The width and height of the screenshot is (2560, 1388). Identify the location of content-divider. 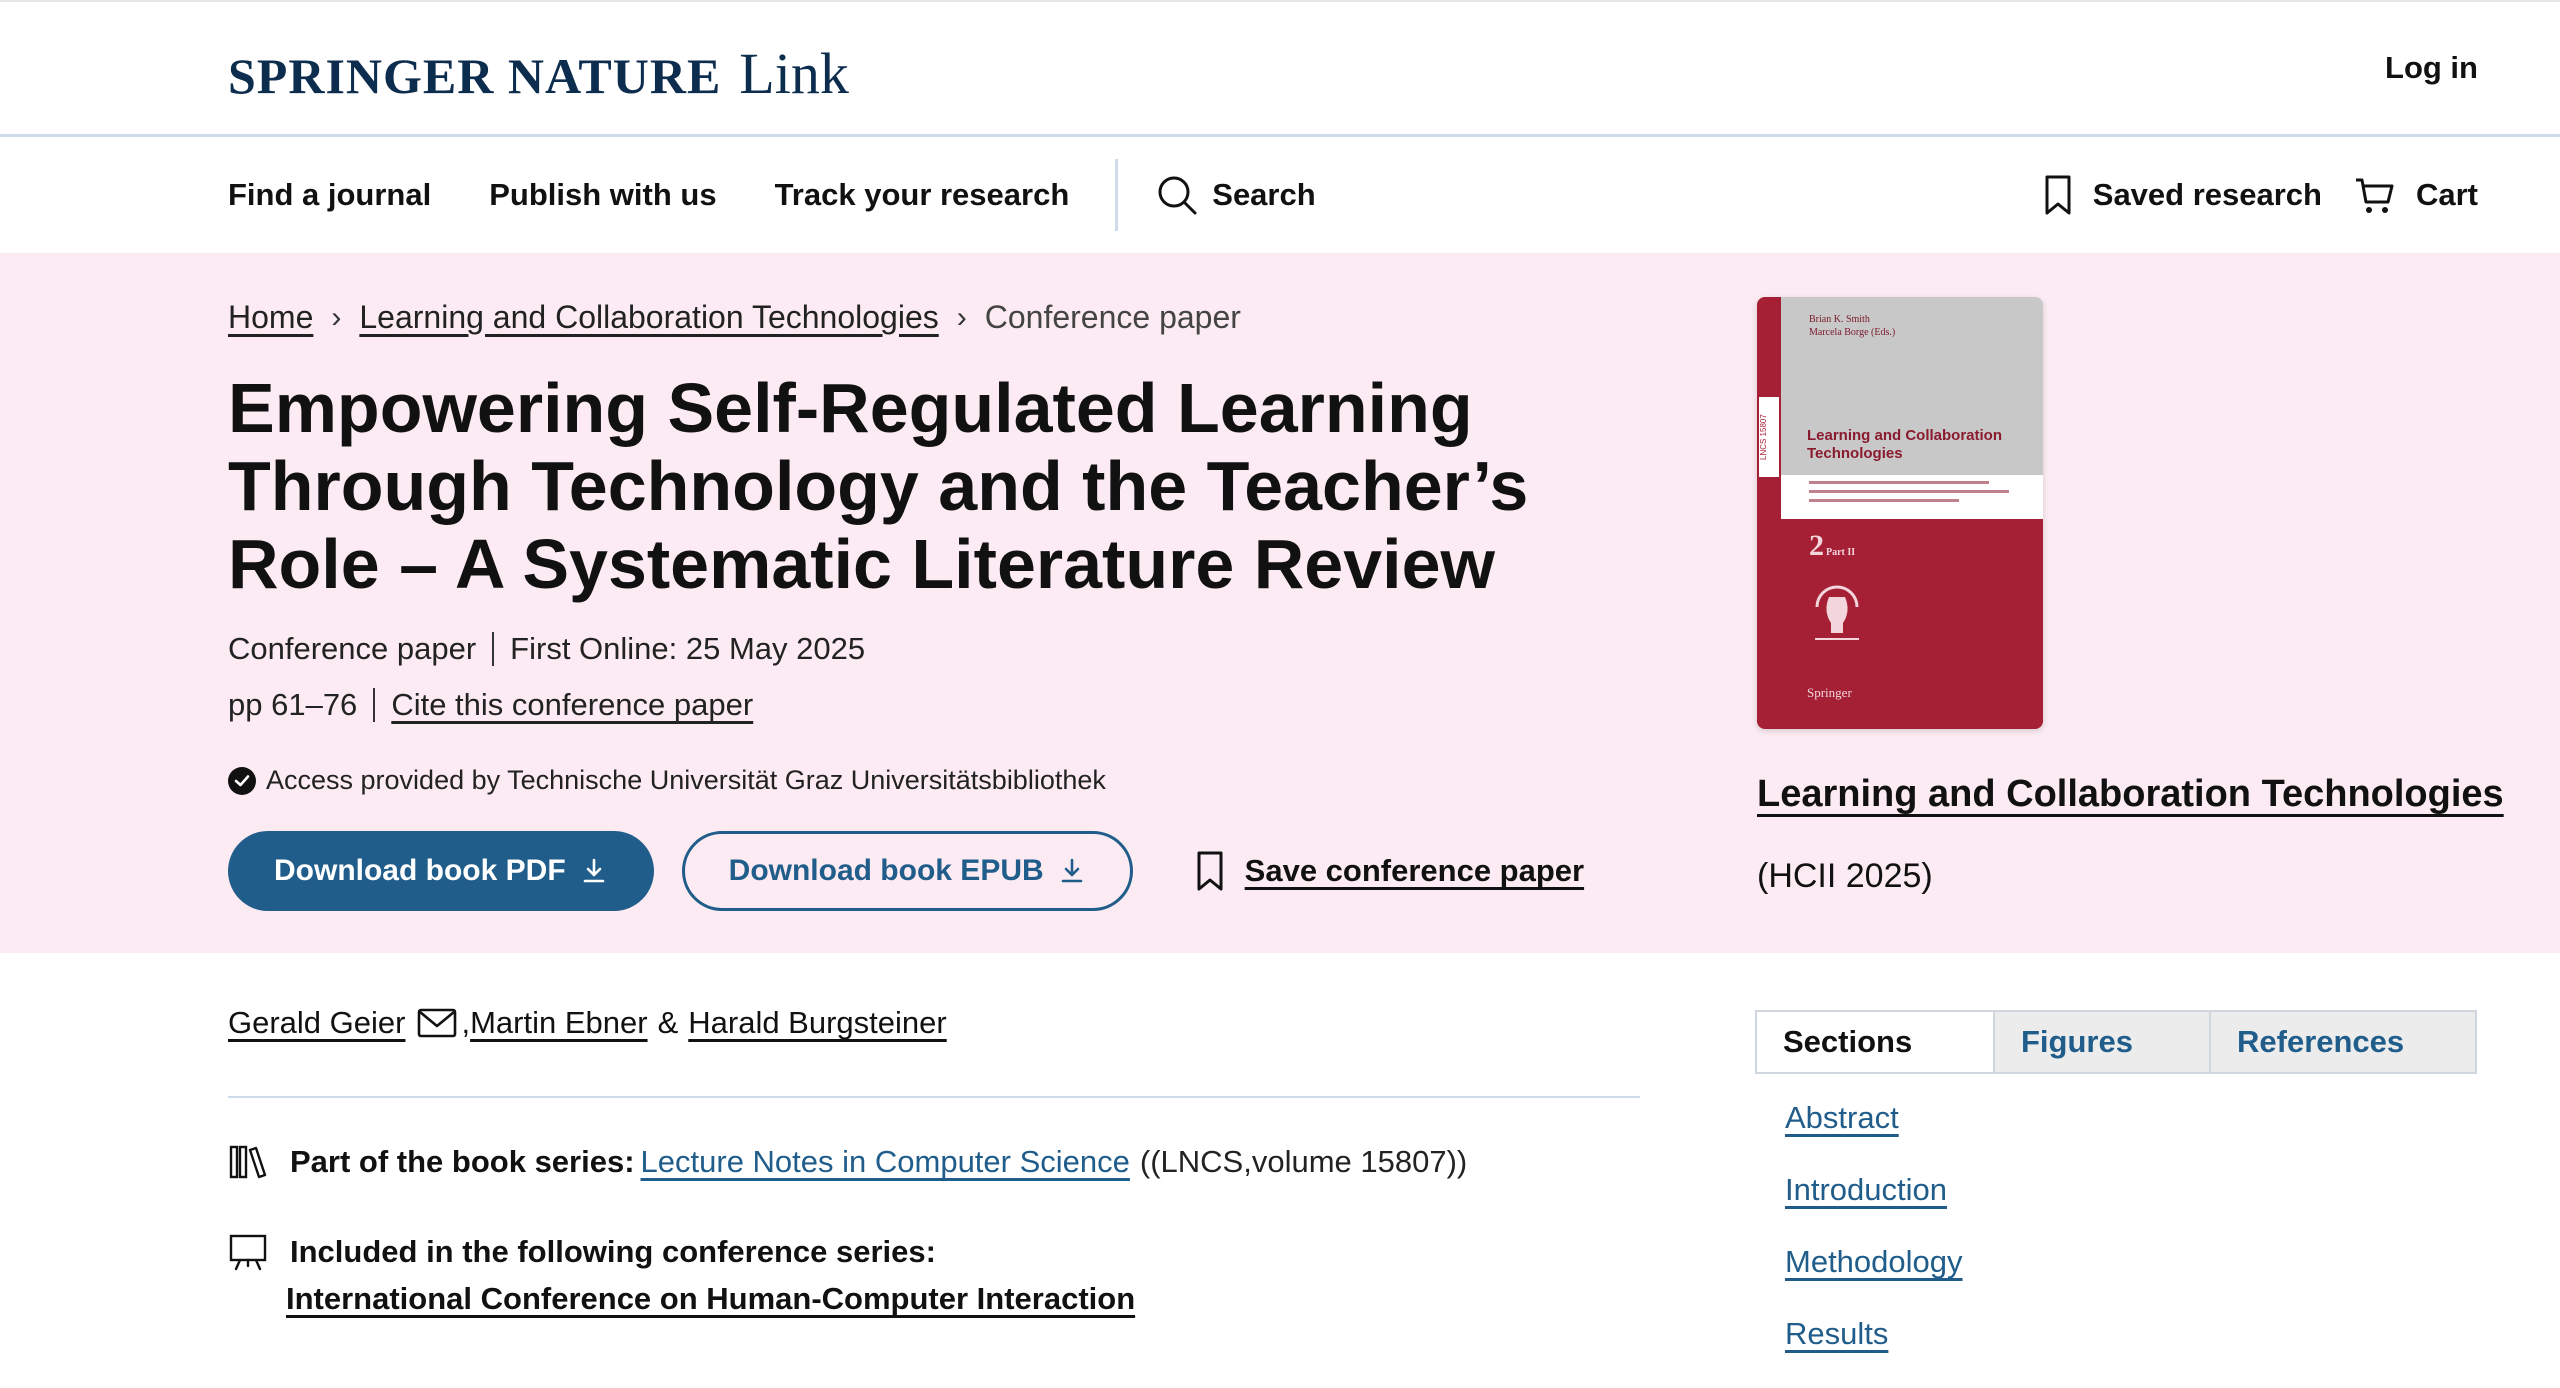
(934, 1097).